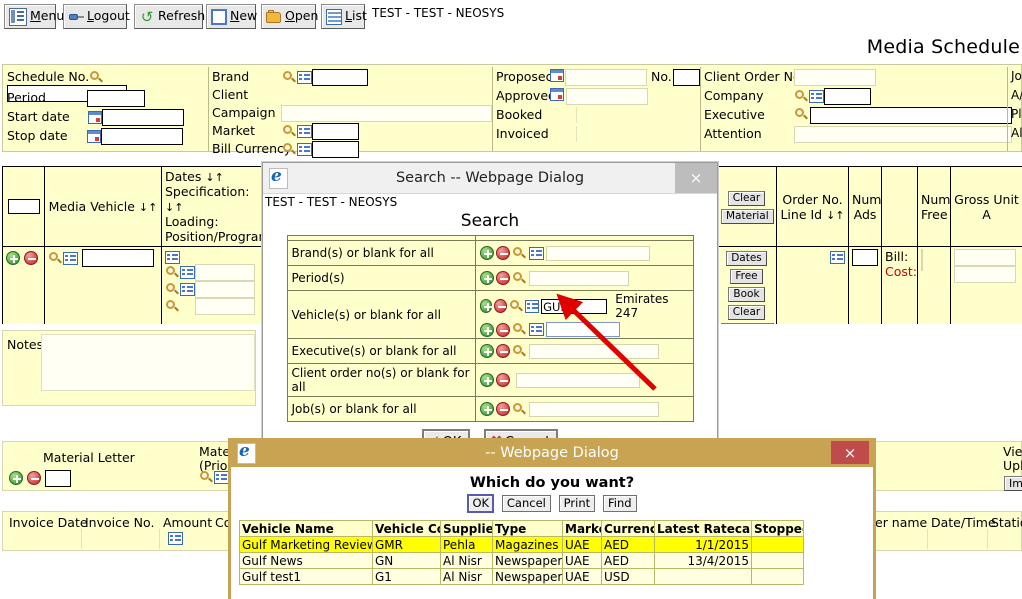  I want to click on col-supplier: Supplier, so click(466, 528).